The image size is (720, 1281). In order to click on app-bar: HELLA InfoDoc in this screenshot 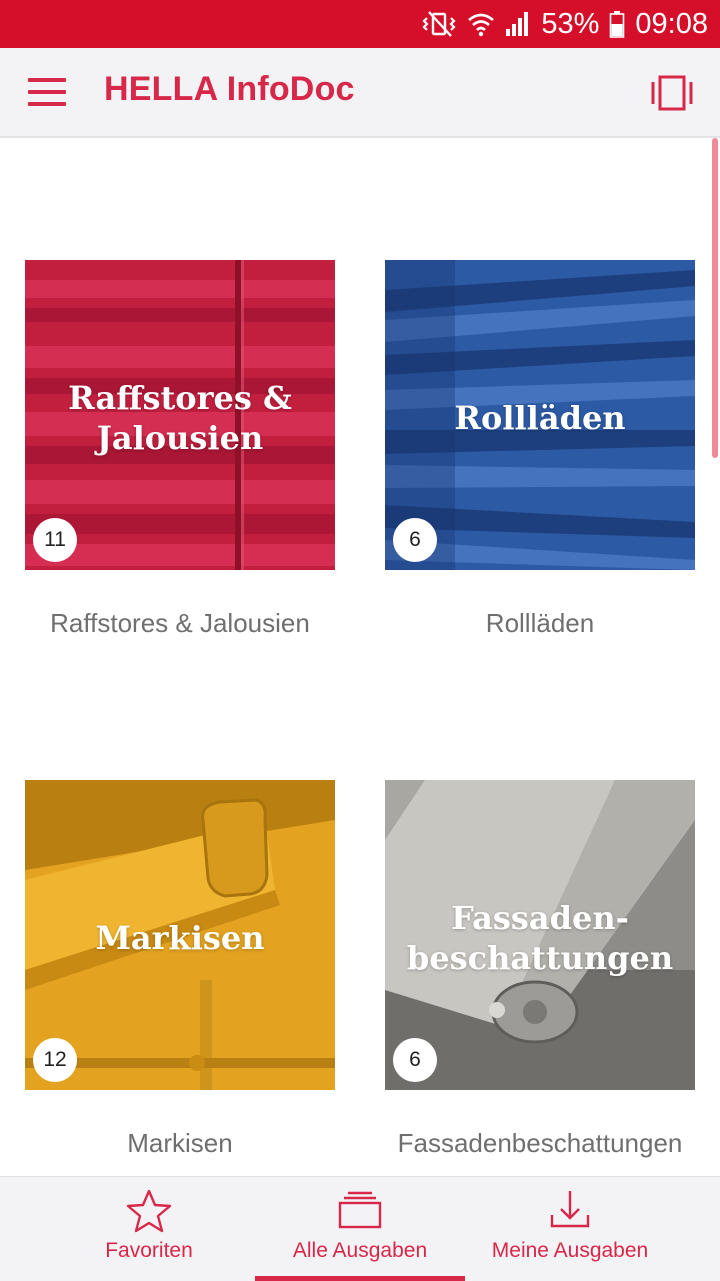, I will do `click(360, 93)`.